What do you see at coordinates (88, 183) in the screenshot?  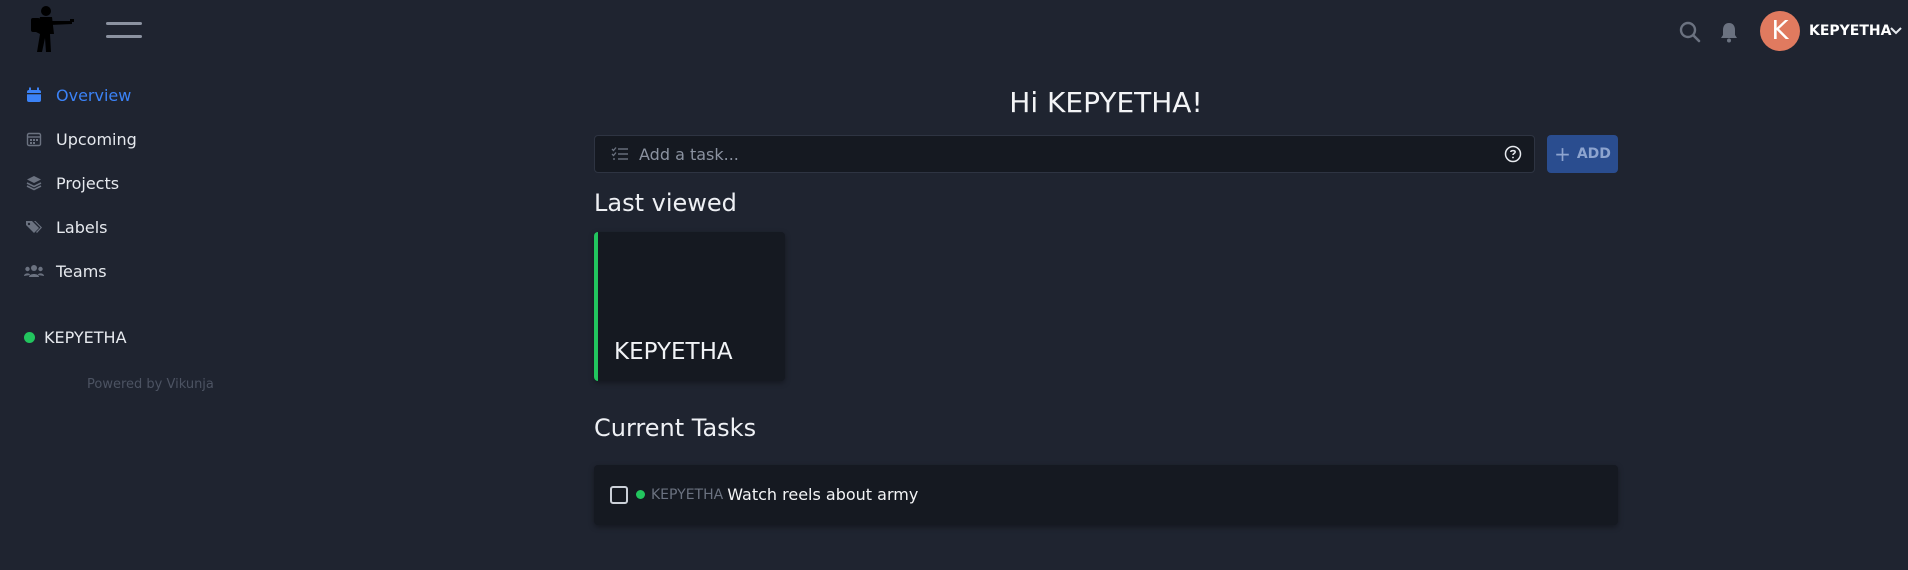 I see `sidebar-item-label: Projects` at bounding box center [88, 183].